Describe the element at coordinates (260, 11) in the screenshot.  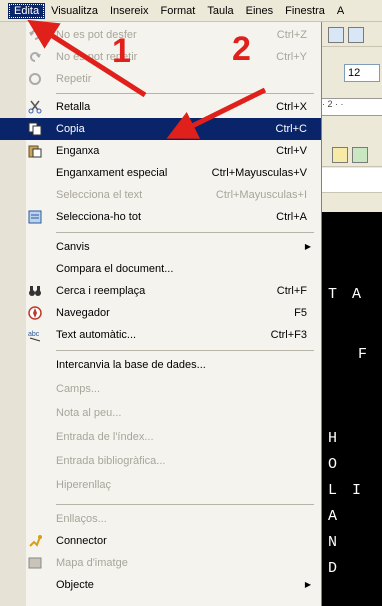
I see `menu-eines: Eines` at that location.